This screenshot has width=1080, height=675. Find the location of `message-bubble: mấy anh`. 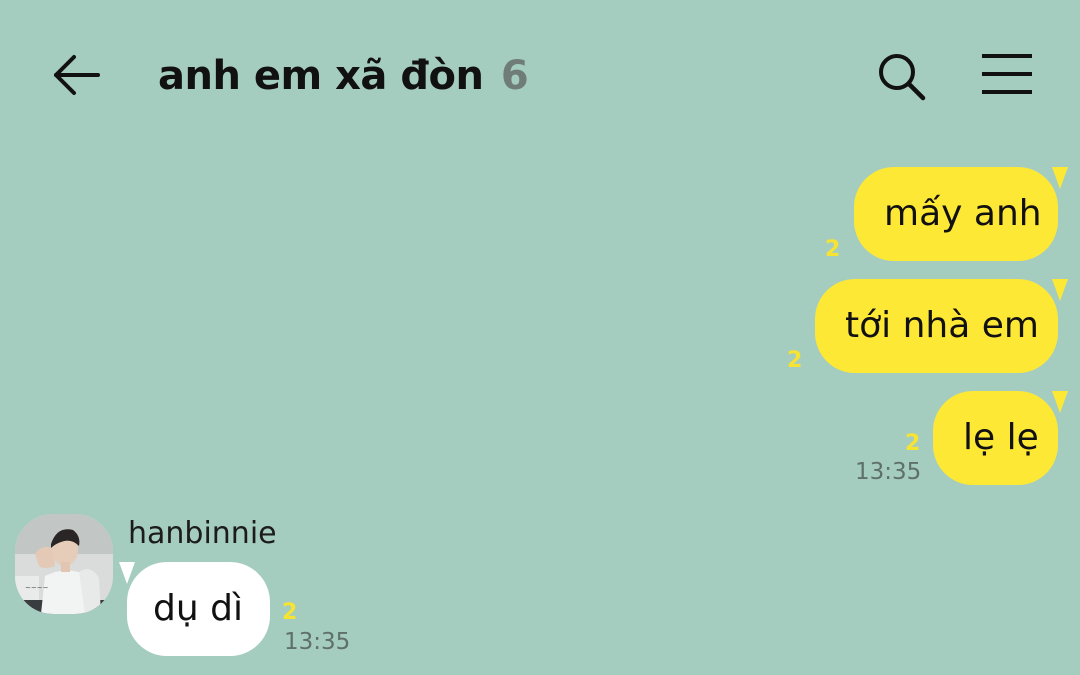

message-bubble: mấy anh is located at coordinates (956, 214).